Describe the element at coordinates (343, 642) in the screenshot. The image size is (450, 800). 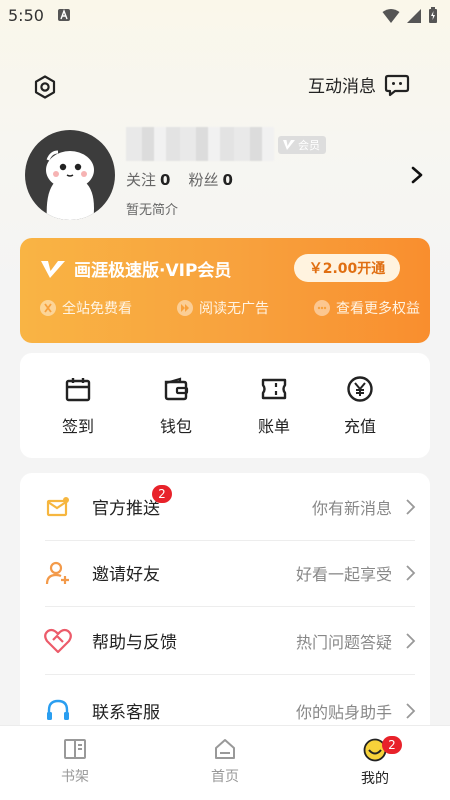
I see `menu-hint: 热门问题答疑` at that location.